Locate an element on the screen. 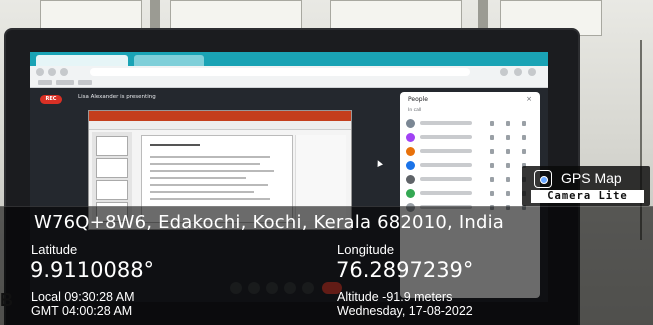  extension-icon is located at coordinates (504, 72).